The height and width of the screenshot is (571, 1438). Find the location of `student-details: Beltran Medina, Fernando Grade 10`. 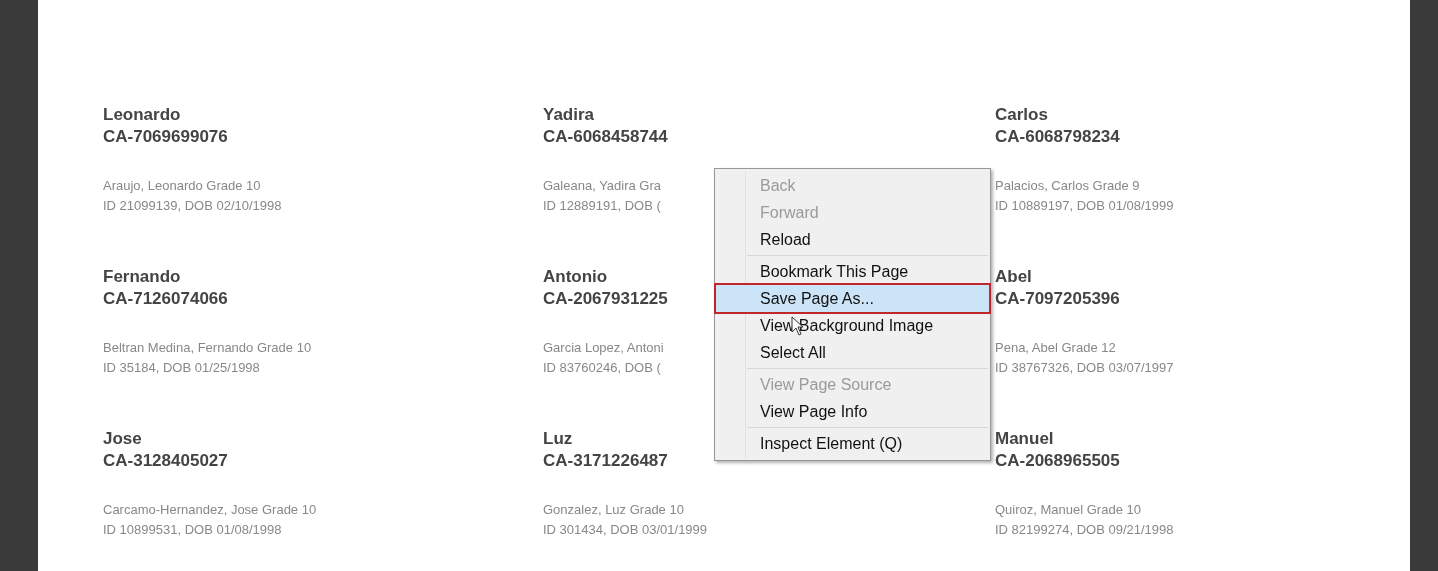

student-details: Beltran Medina, Fernando Grade 10 is located at coordinates (207, 348).